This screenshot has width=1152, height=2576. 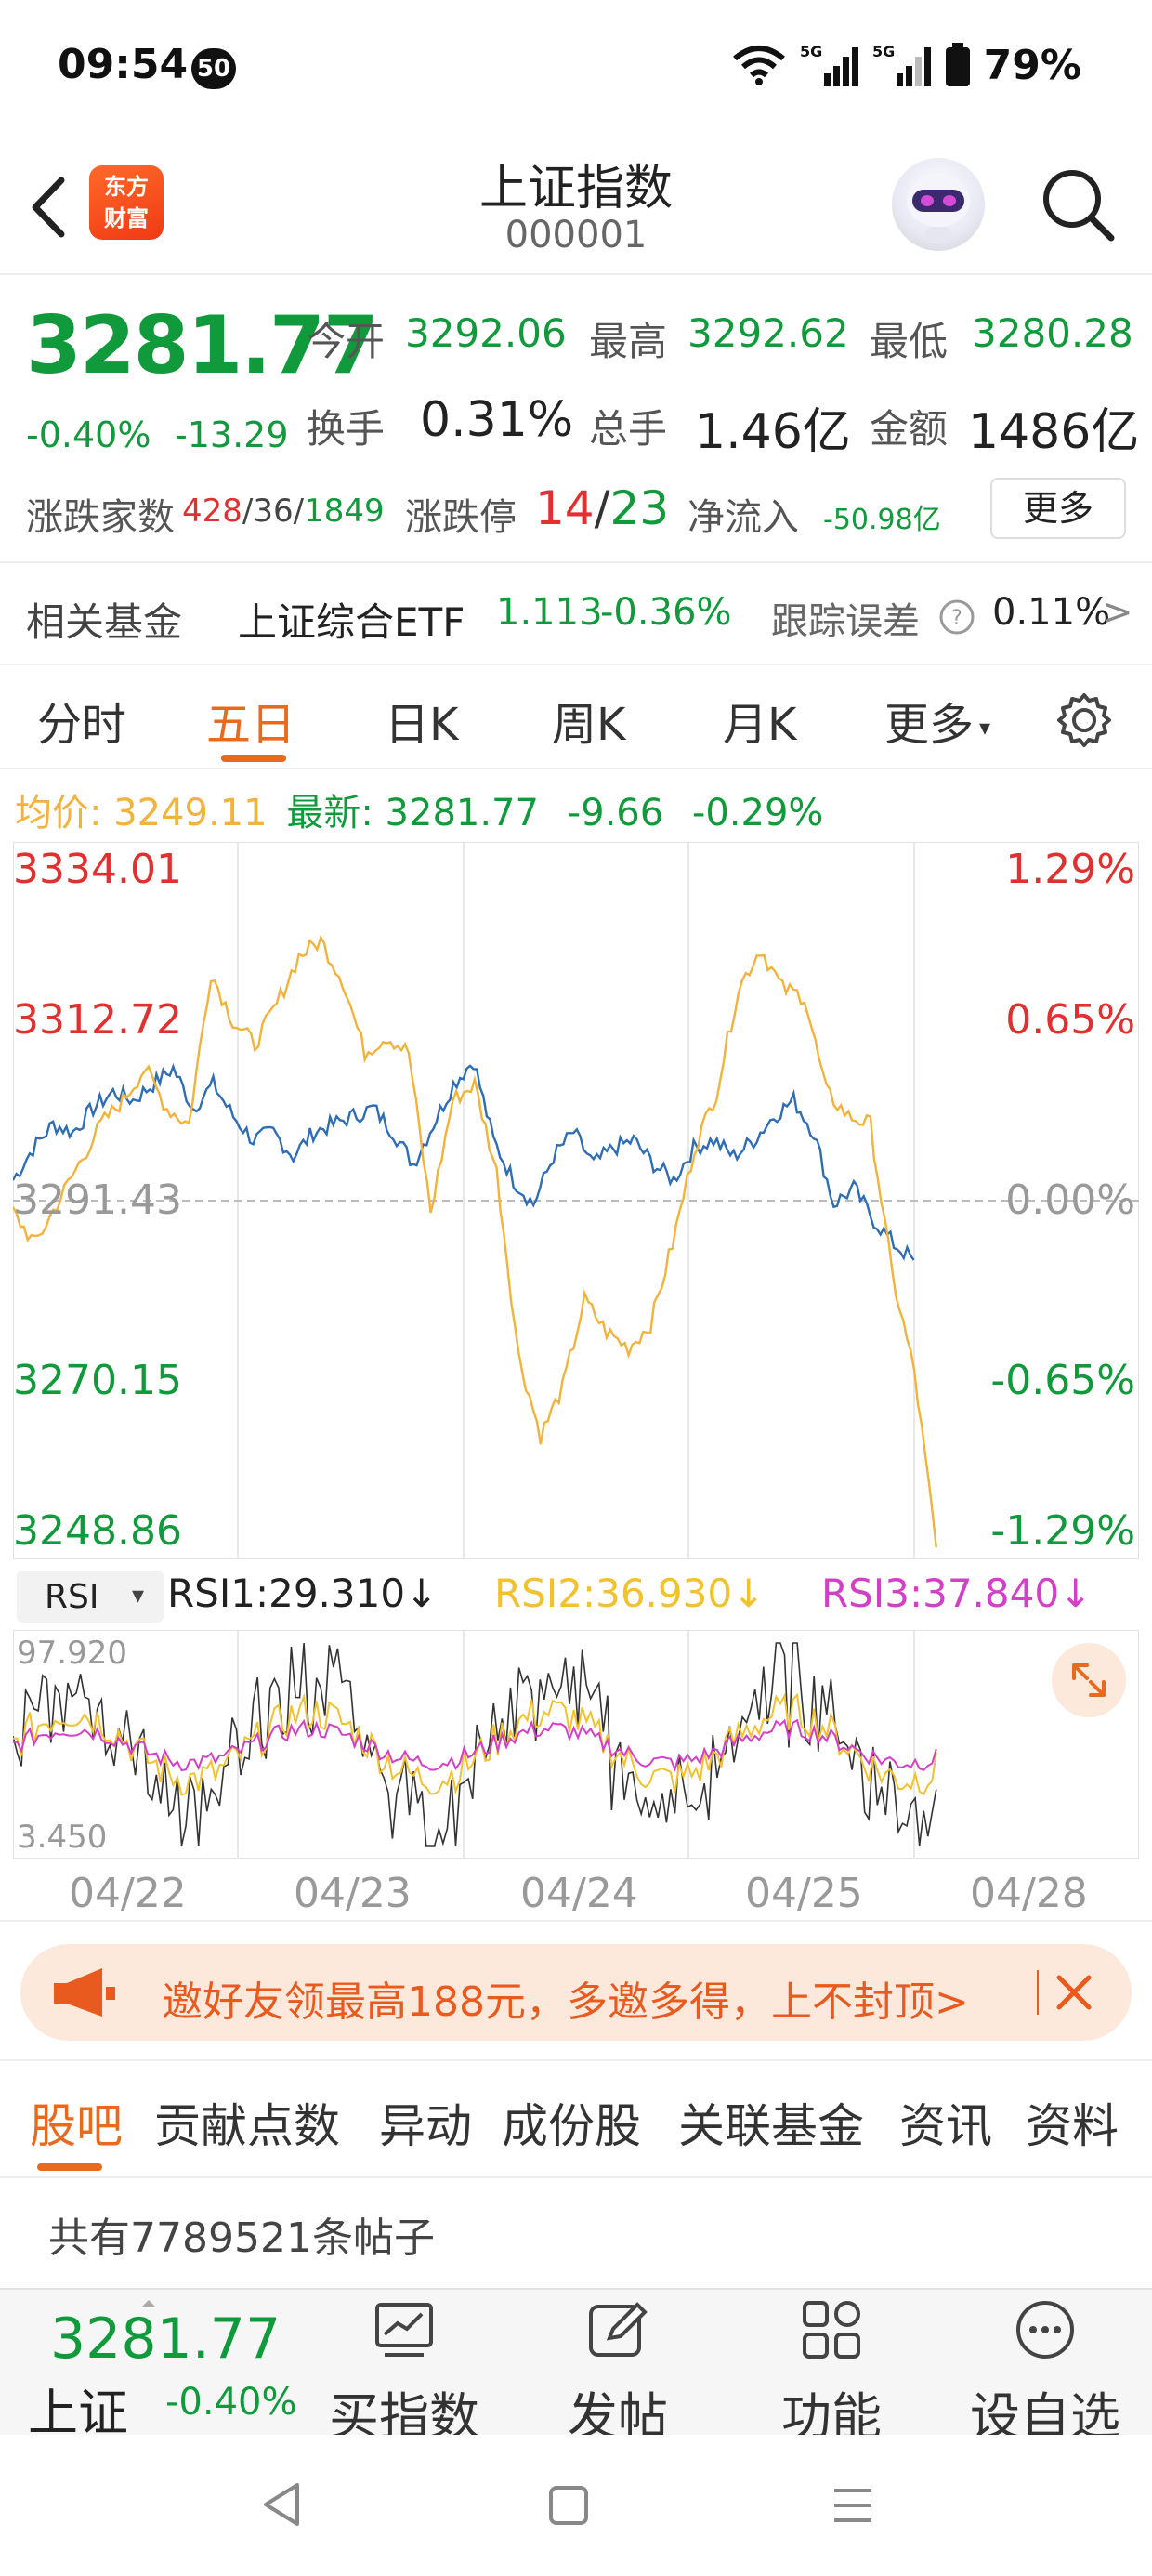 I want to click on tab-related-funds: 关联基金, so click(x=771, y=2122).